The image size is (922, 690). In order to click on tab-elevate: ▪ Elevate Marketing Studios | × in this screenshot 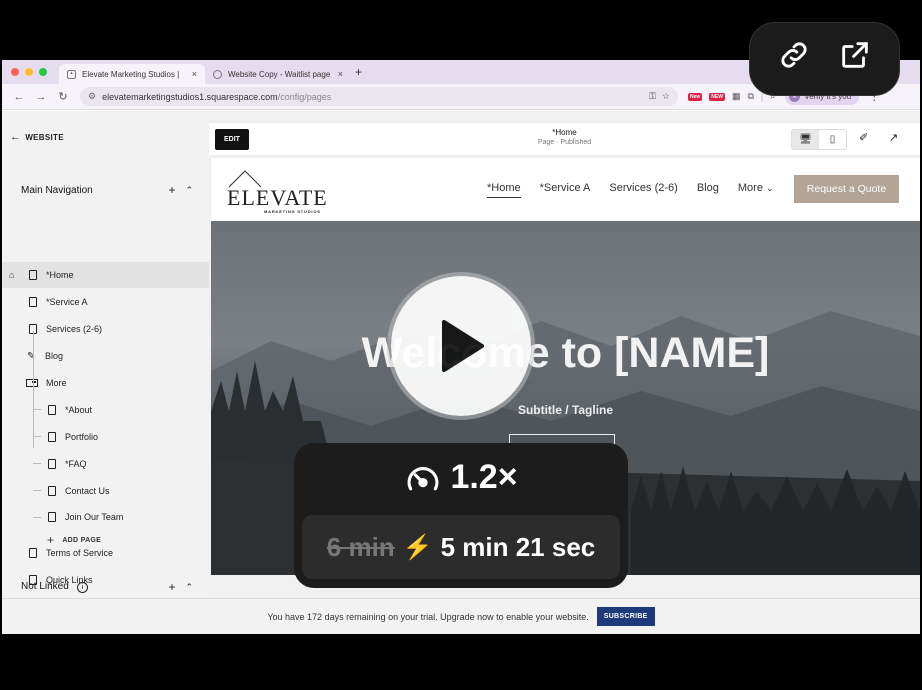, I will do `click(132, 74)`.